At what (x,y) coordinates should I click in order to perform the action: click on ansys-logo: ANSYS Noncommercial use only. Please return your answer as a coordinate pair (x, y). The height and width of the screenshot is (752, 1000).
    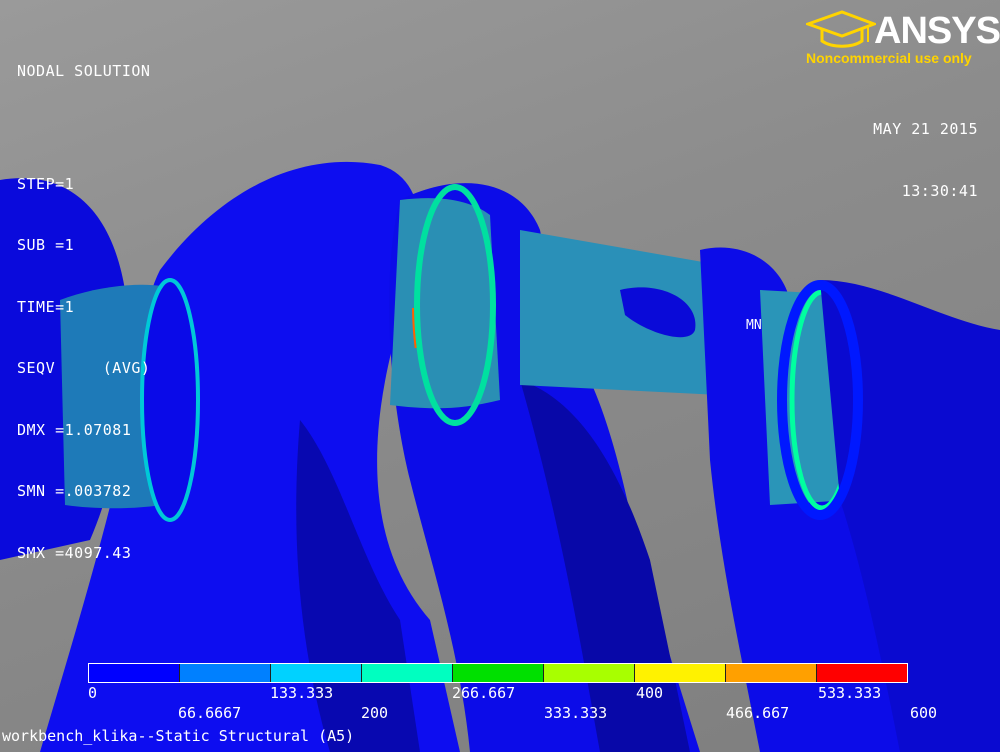
    Looking at the image, I should click on (903, 39).